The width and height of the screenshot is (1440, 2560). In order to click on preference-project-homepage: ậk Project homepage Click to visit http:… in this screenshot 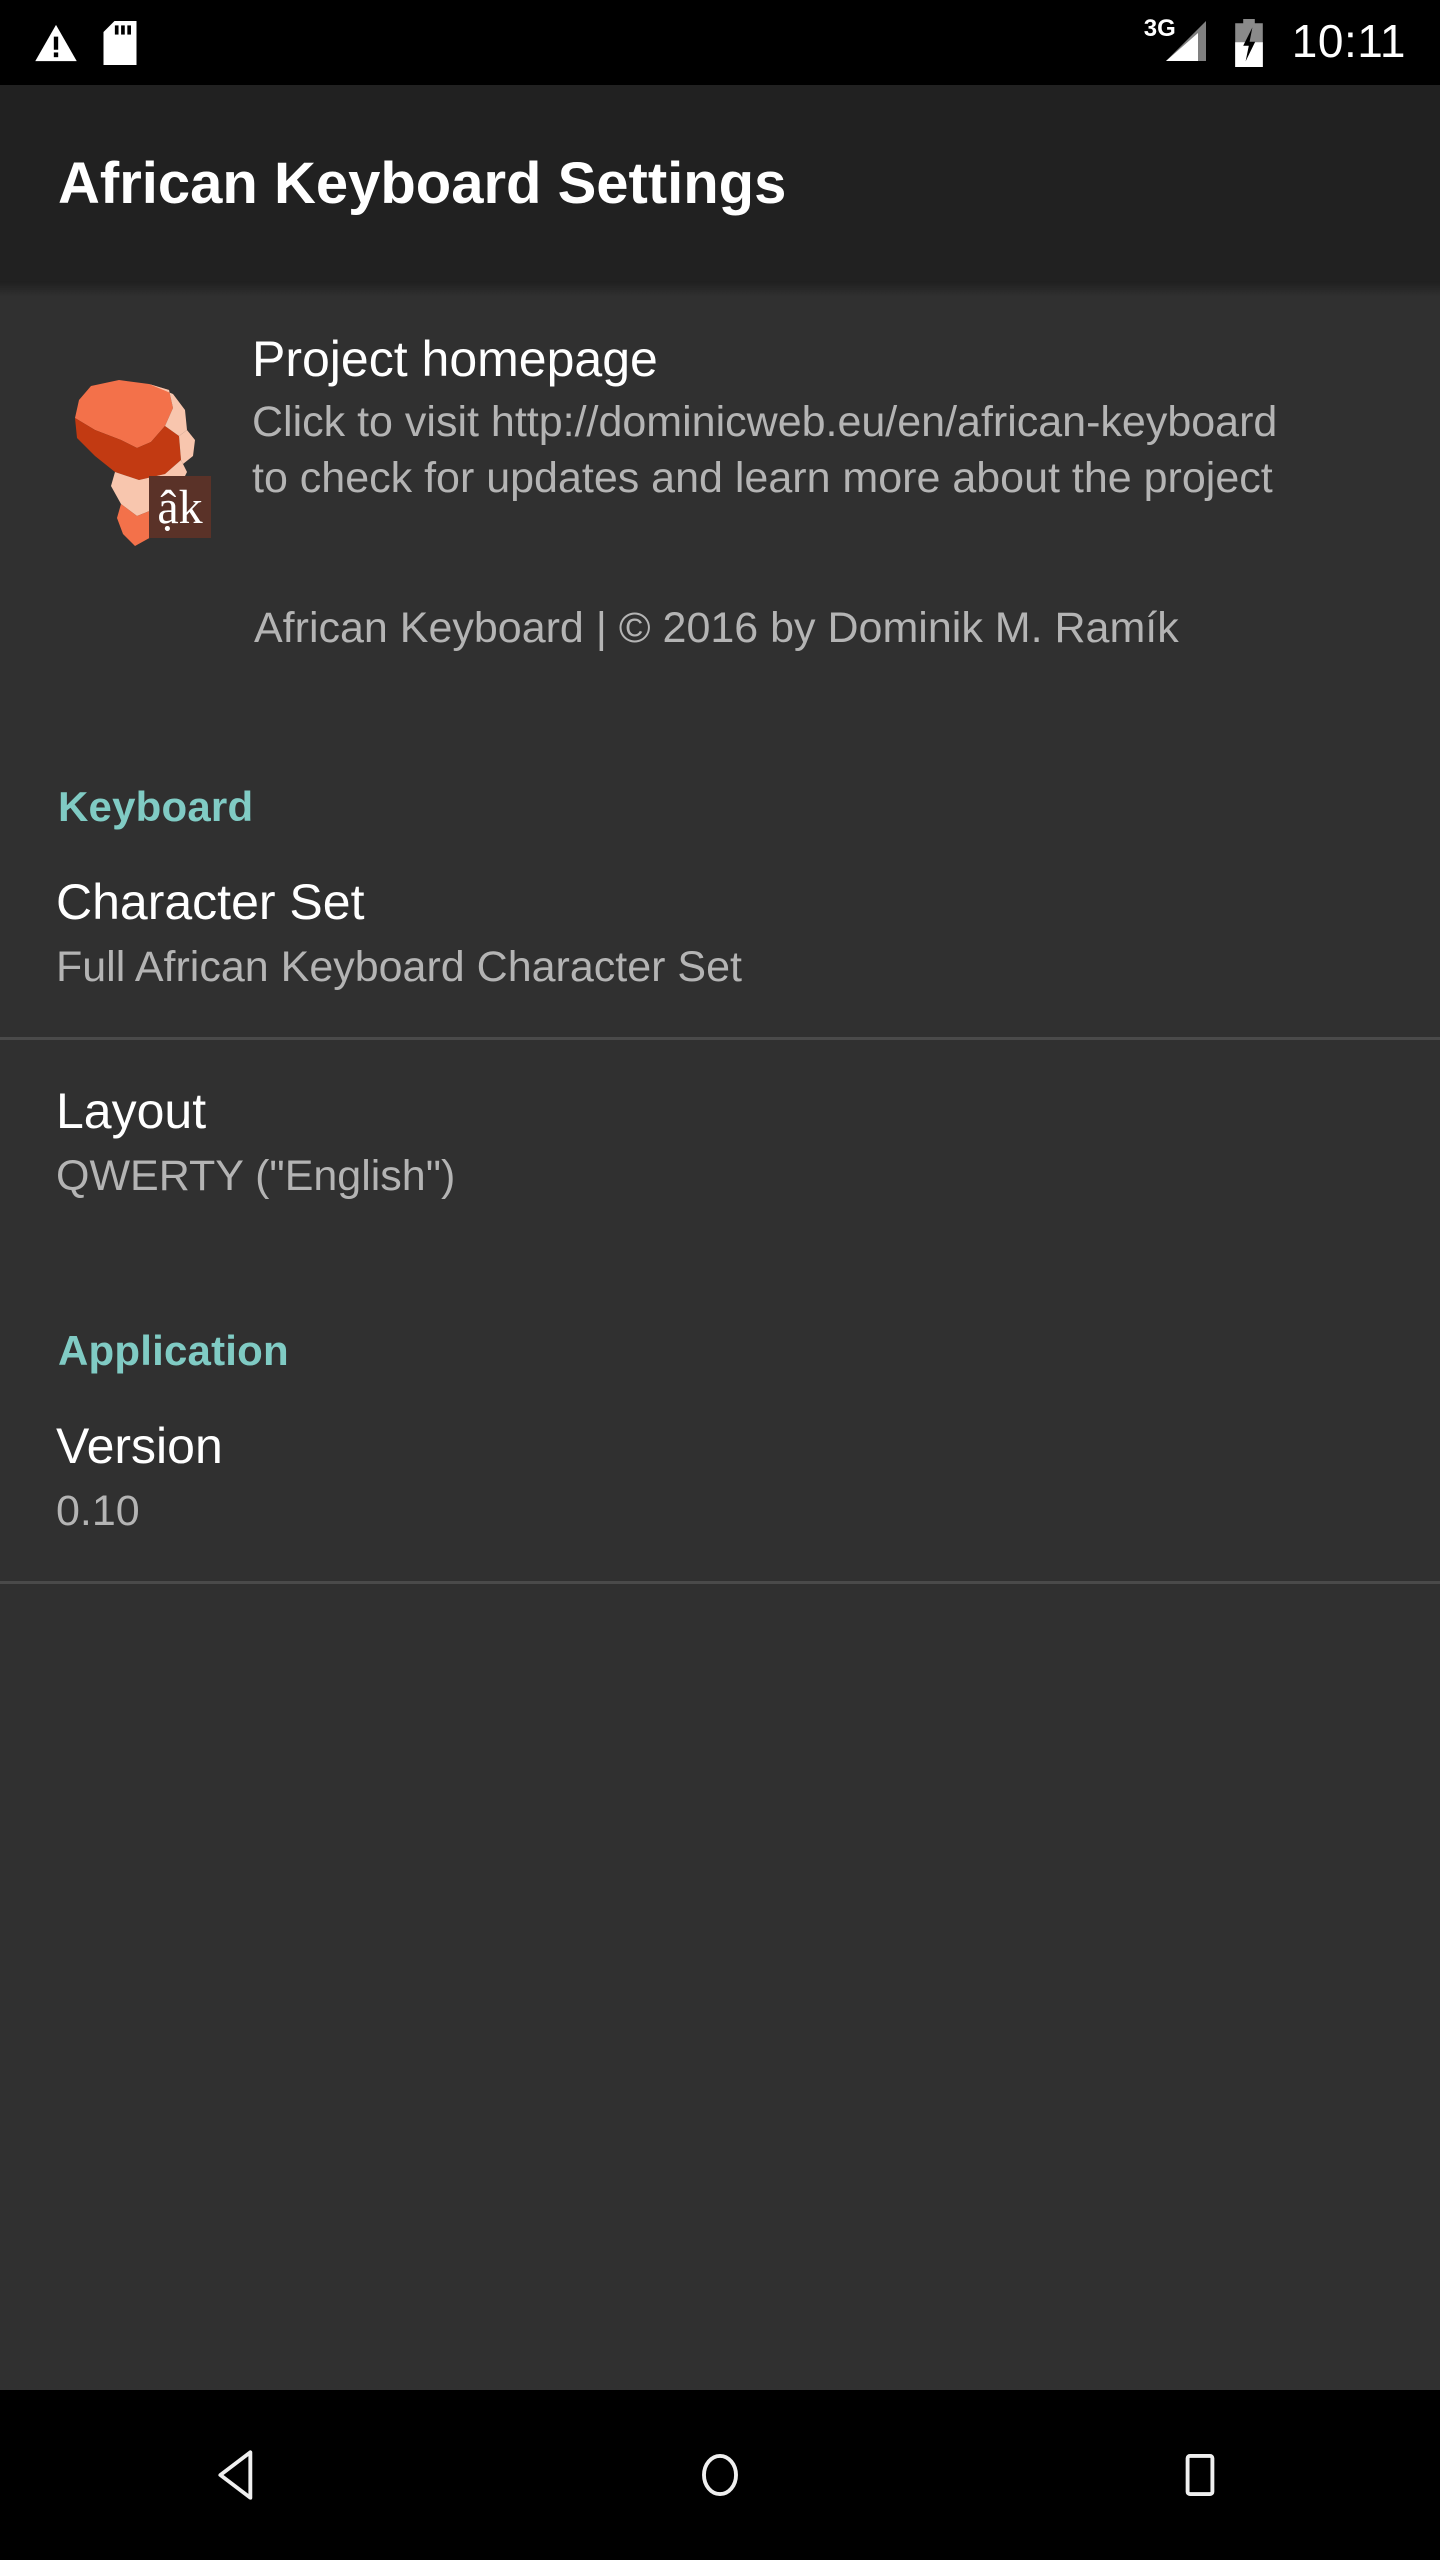, I will do `click(720, 420)`.